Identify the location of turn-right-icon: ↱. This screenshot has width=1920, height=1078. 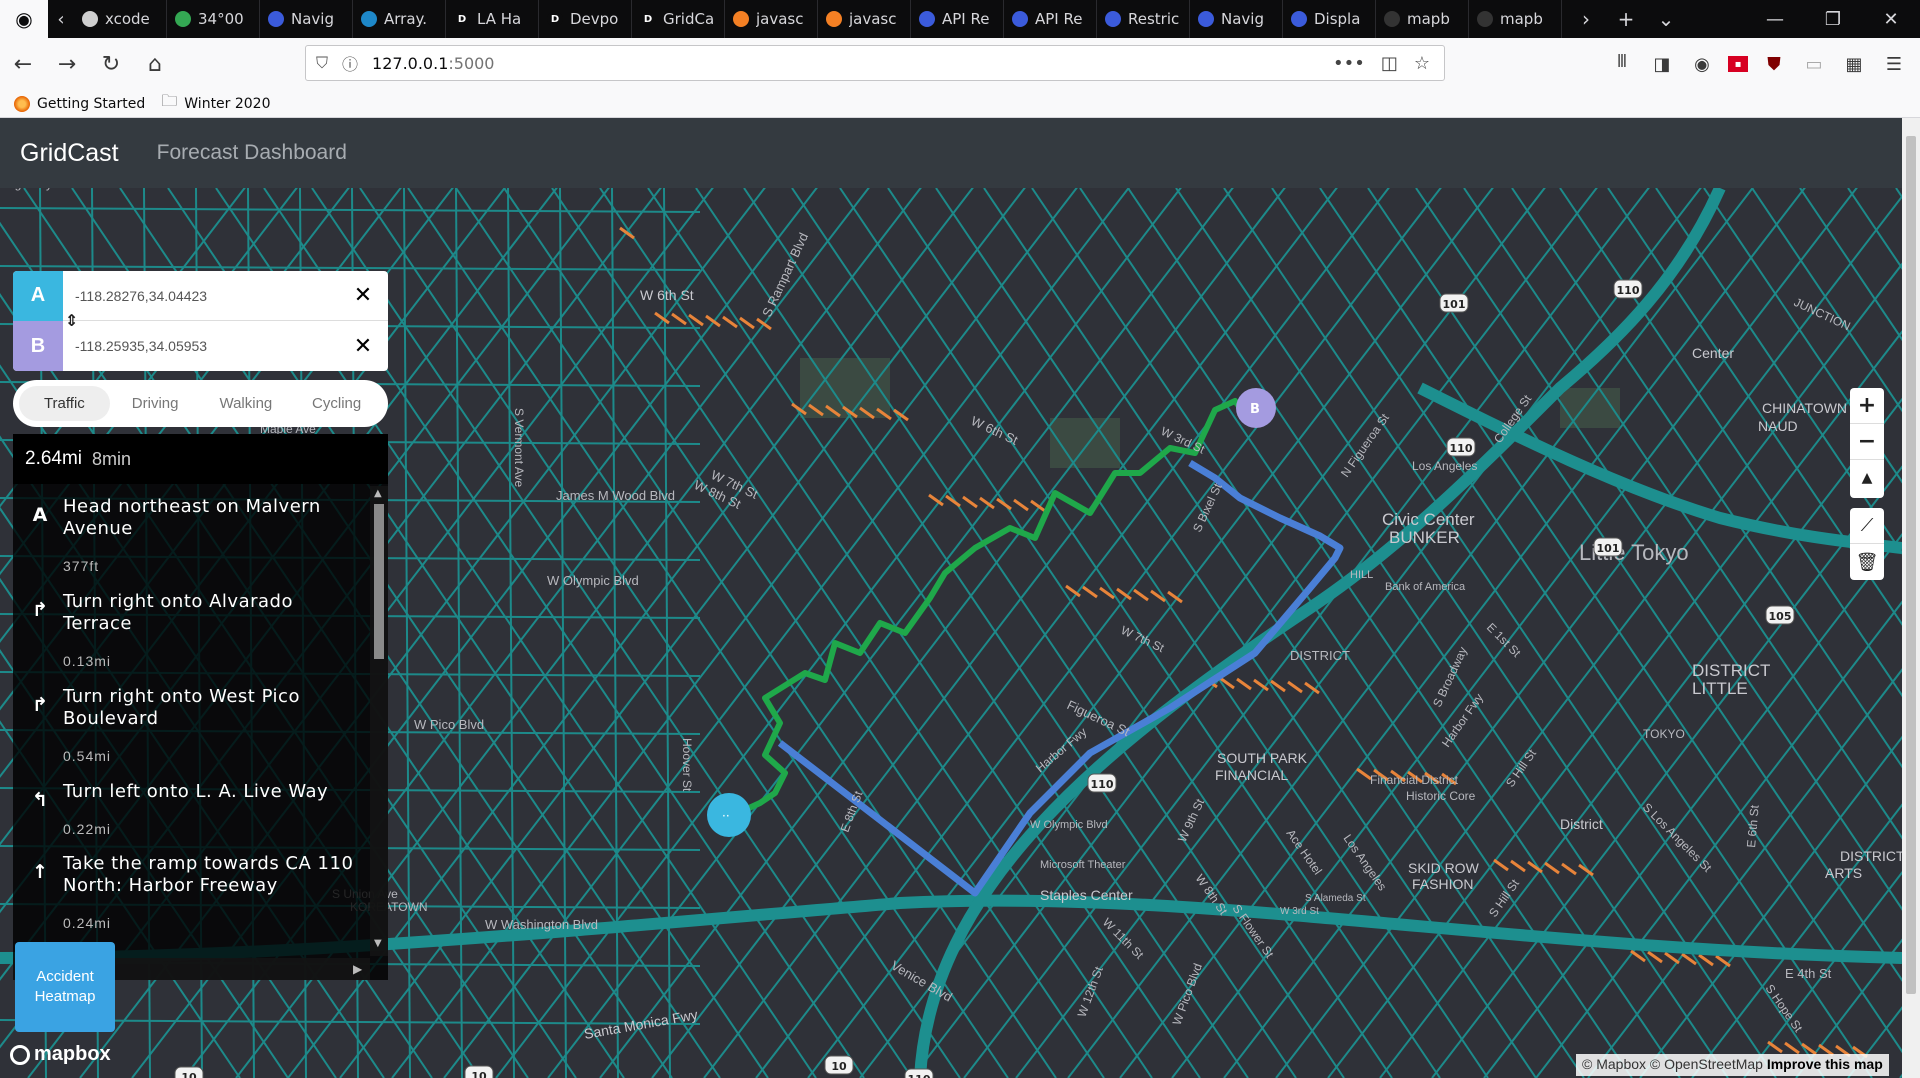
(40, 610).